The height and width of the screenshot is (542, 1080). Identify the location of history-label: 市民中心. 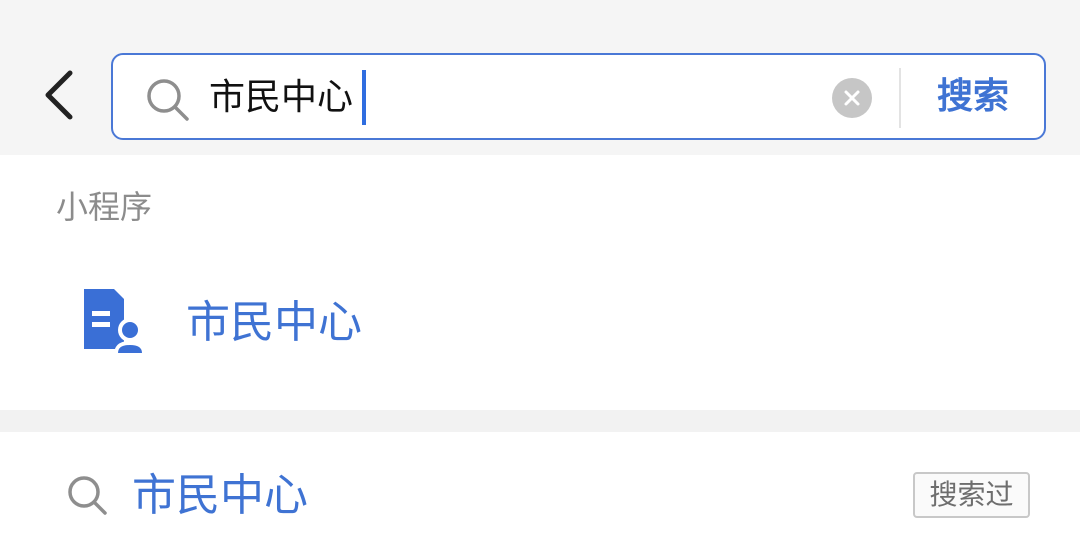
(220, 495).